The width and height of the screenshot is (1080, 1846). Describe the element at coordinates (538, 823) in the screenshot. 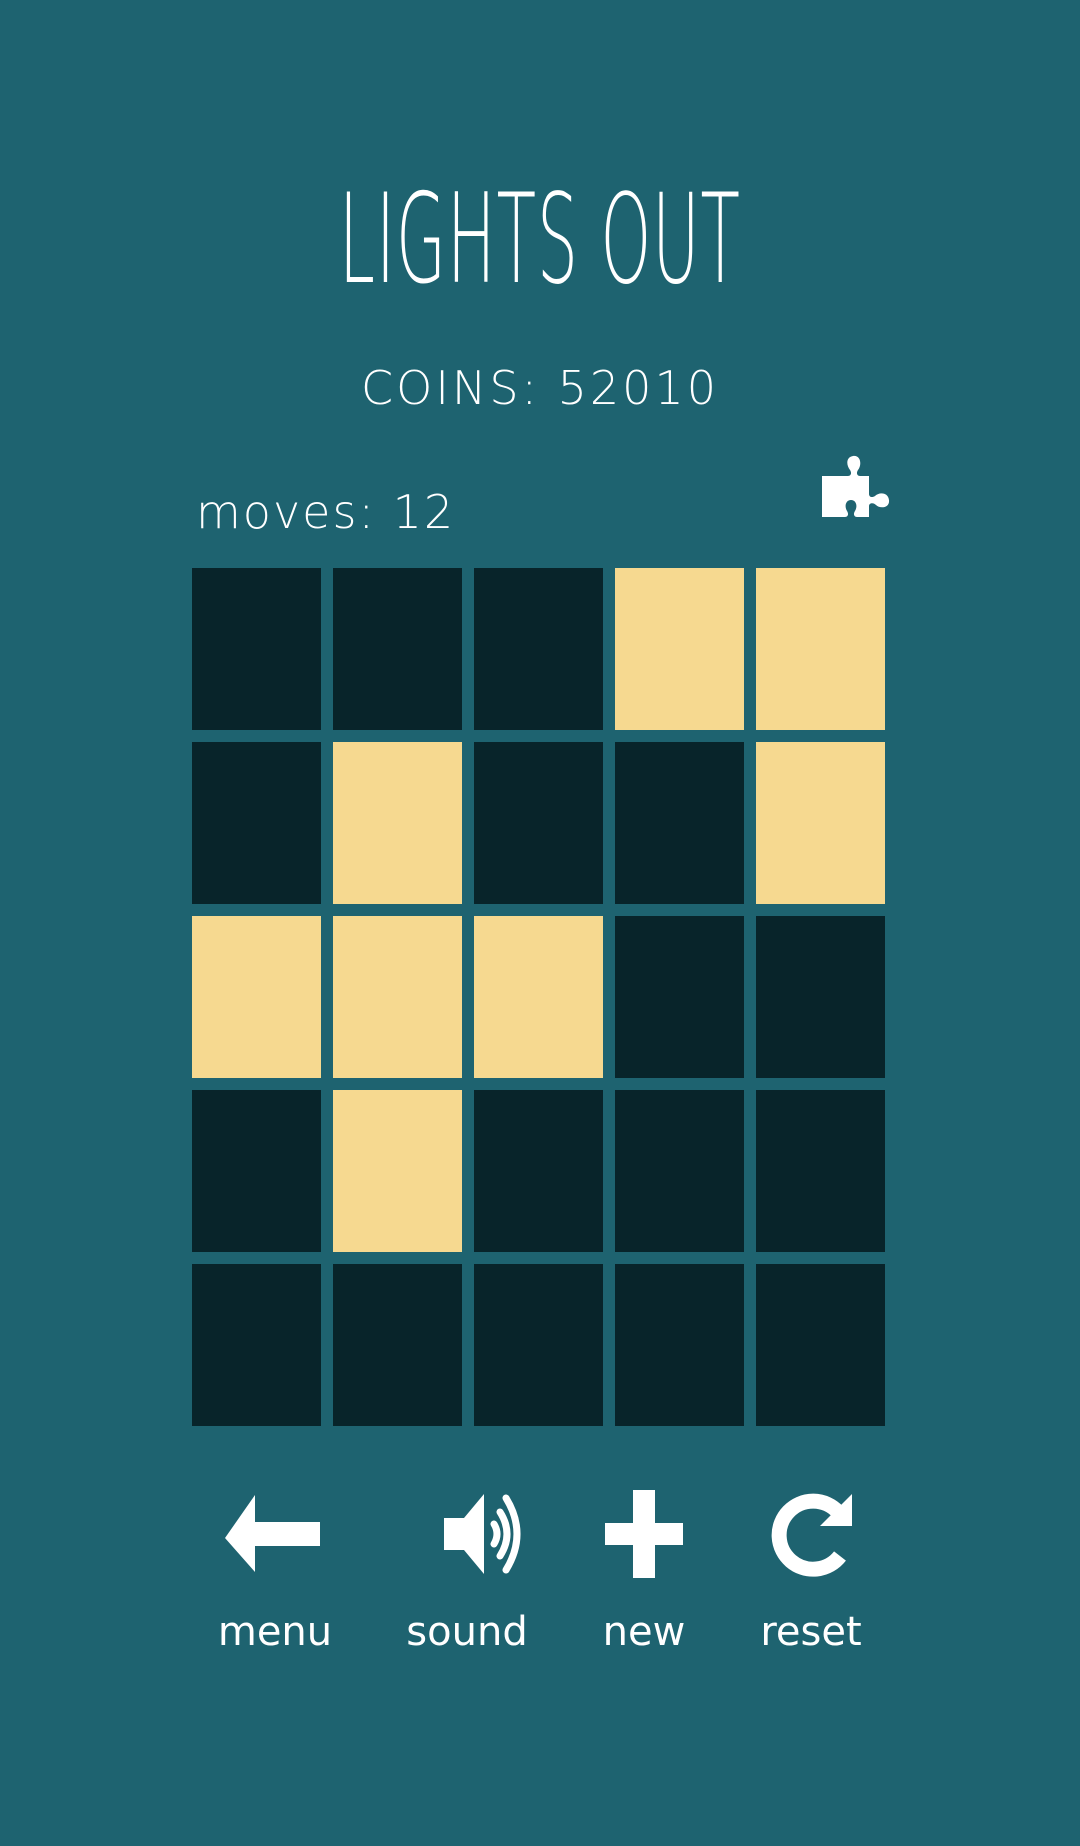

I see `light-cell-r2-c3` at that location.